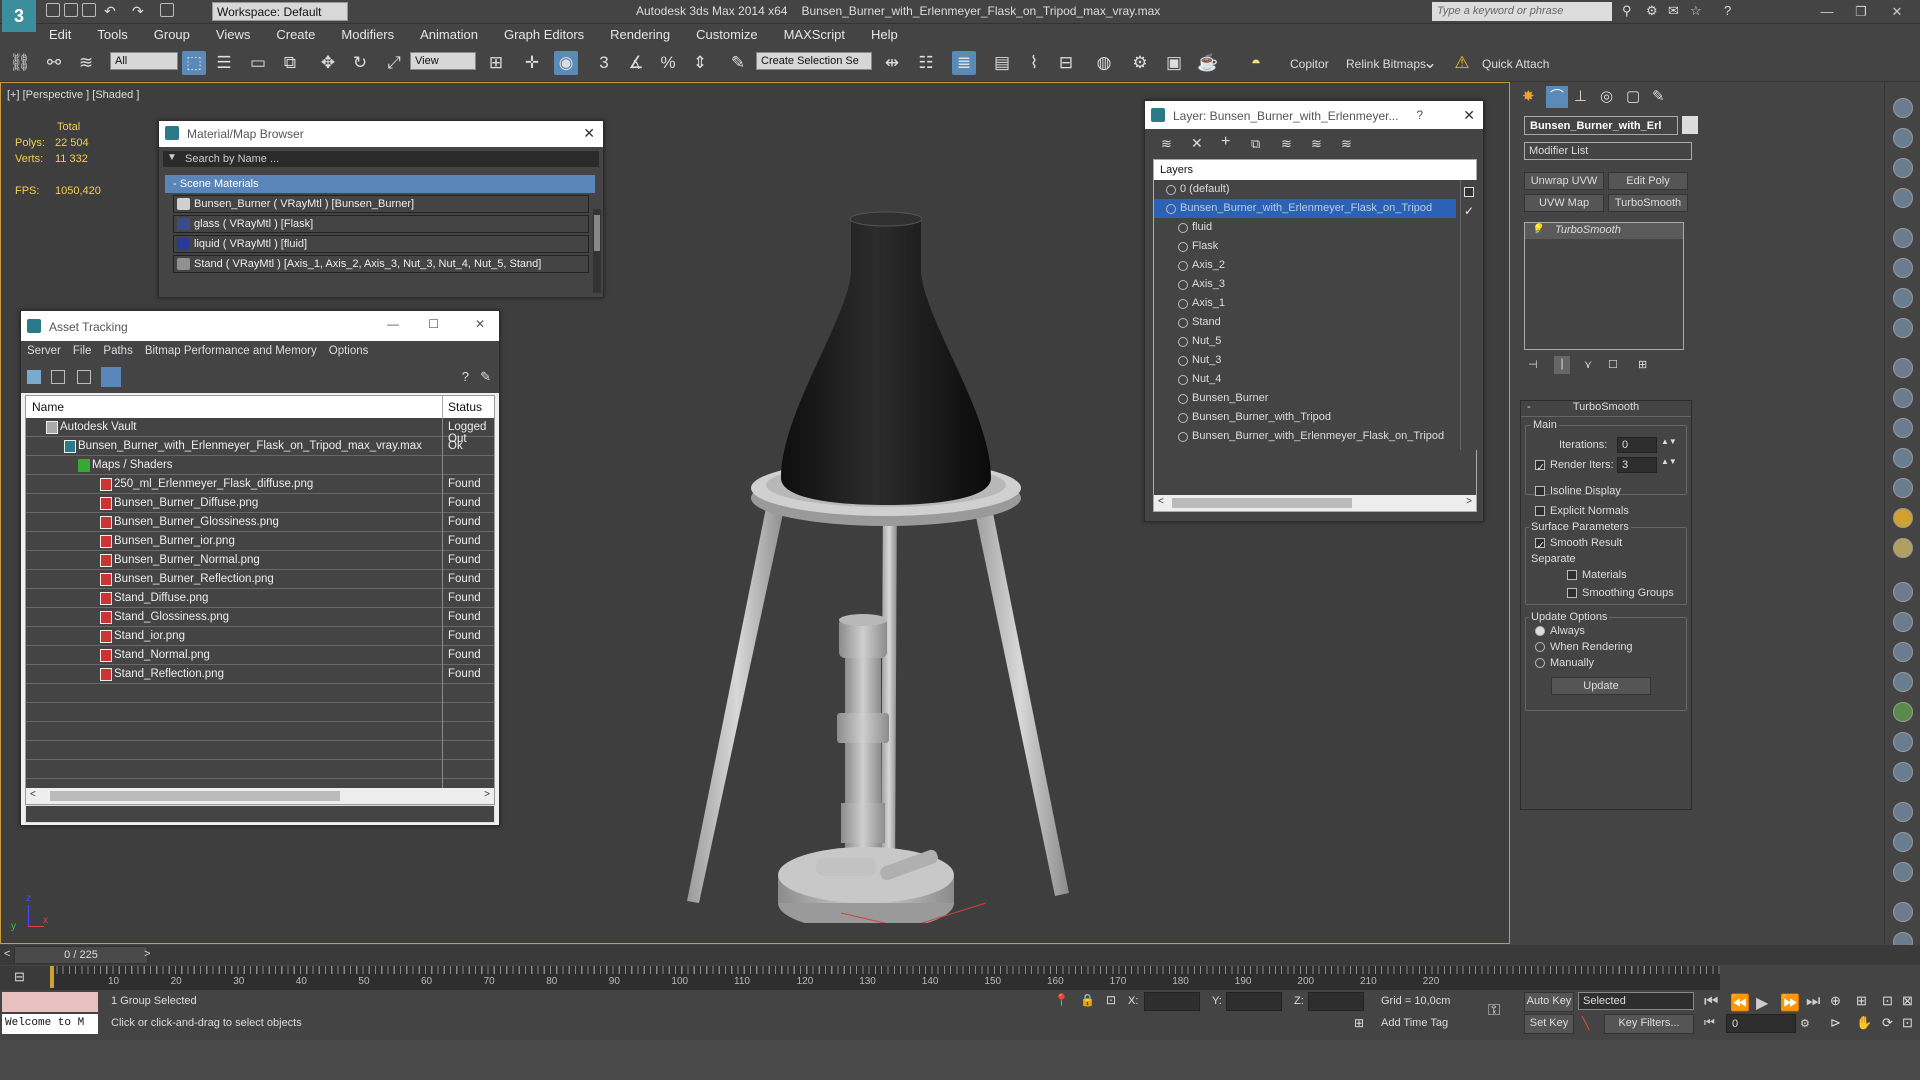  What do you see at coordinates (1903, 458) in the screenshot?
I see `tool-fur-icon` at bounding box center [1903, 458].